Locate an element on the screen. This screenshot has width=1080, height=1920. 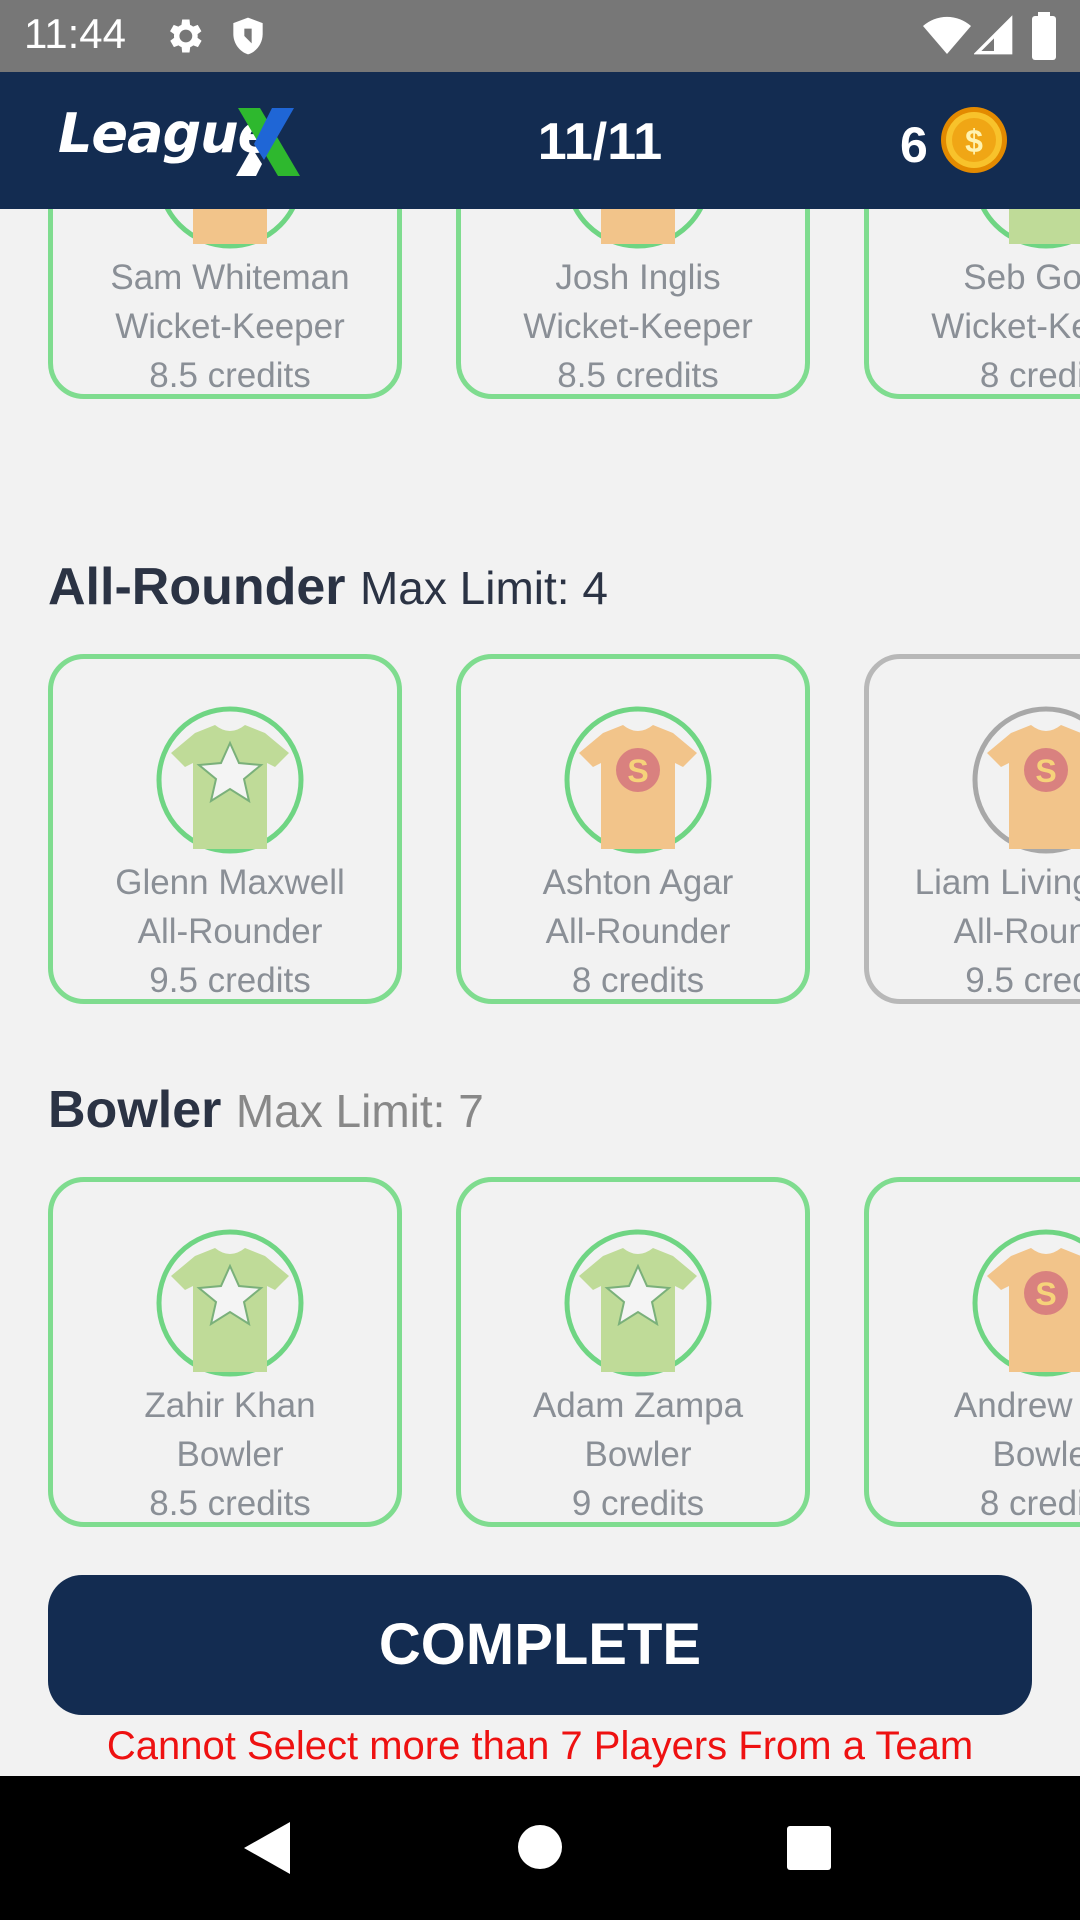
player-card: Adam Zampa Bowler 9 credits is located at coordinates (633, 1352).